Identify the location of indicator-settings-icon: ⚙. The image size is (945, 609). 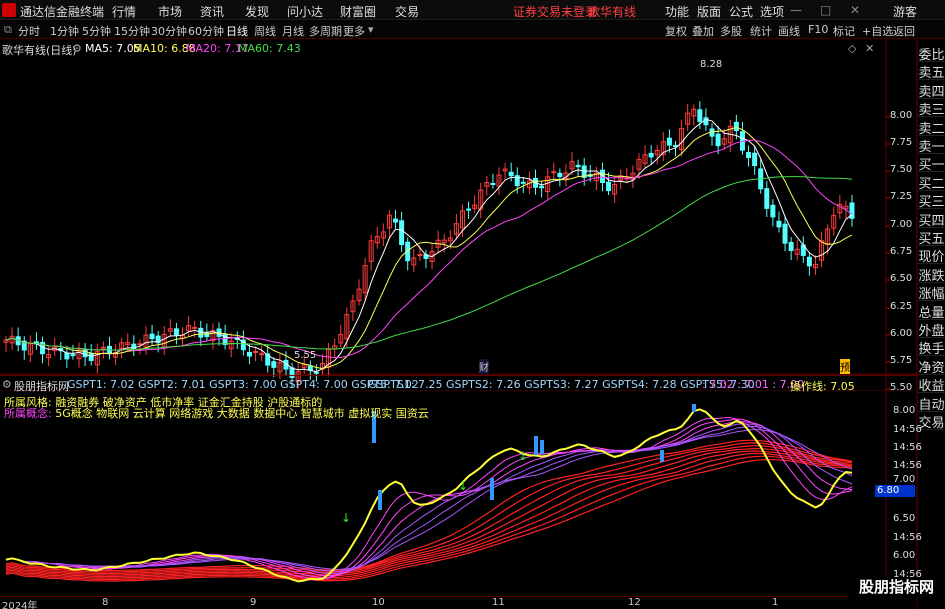
(7, 384).